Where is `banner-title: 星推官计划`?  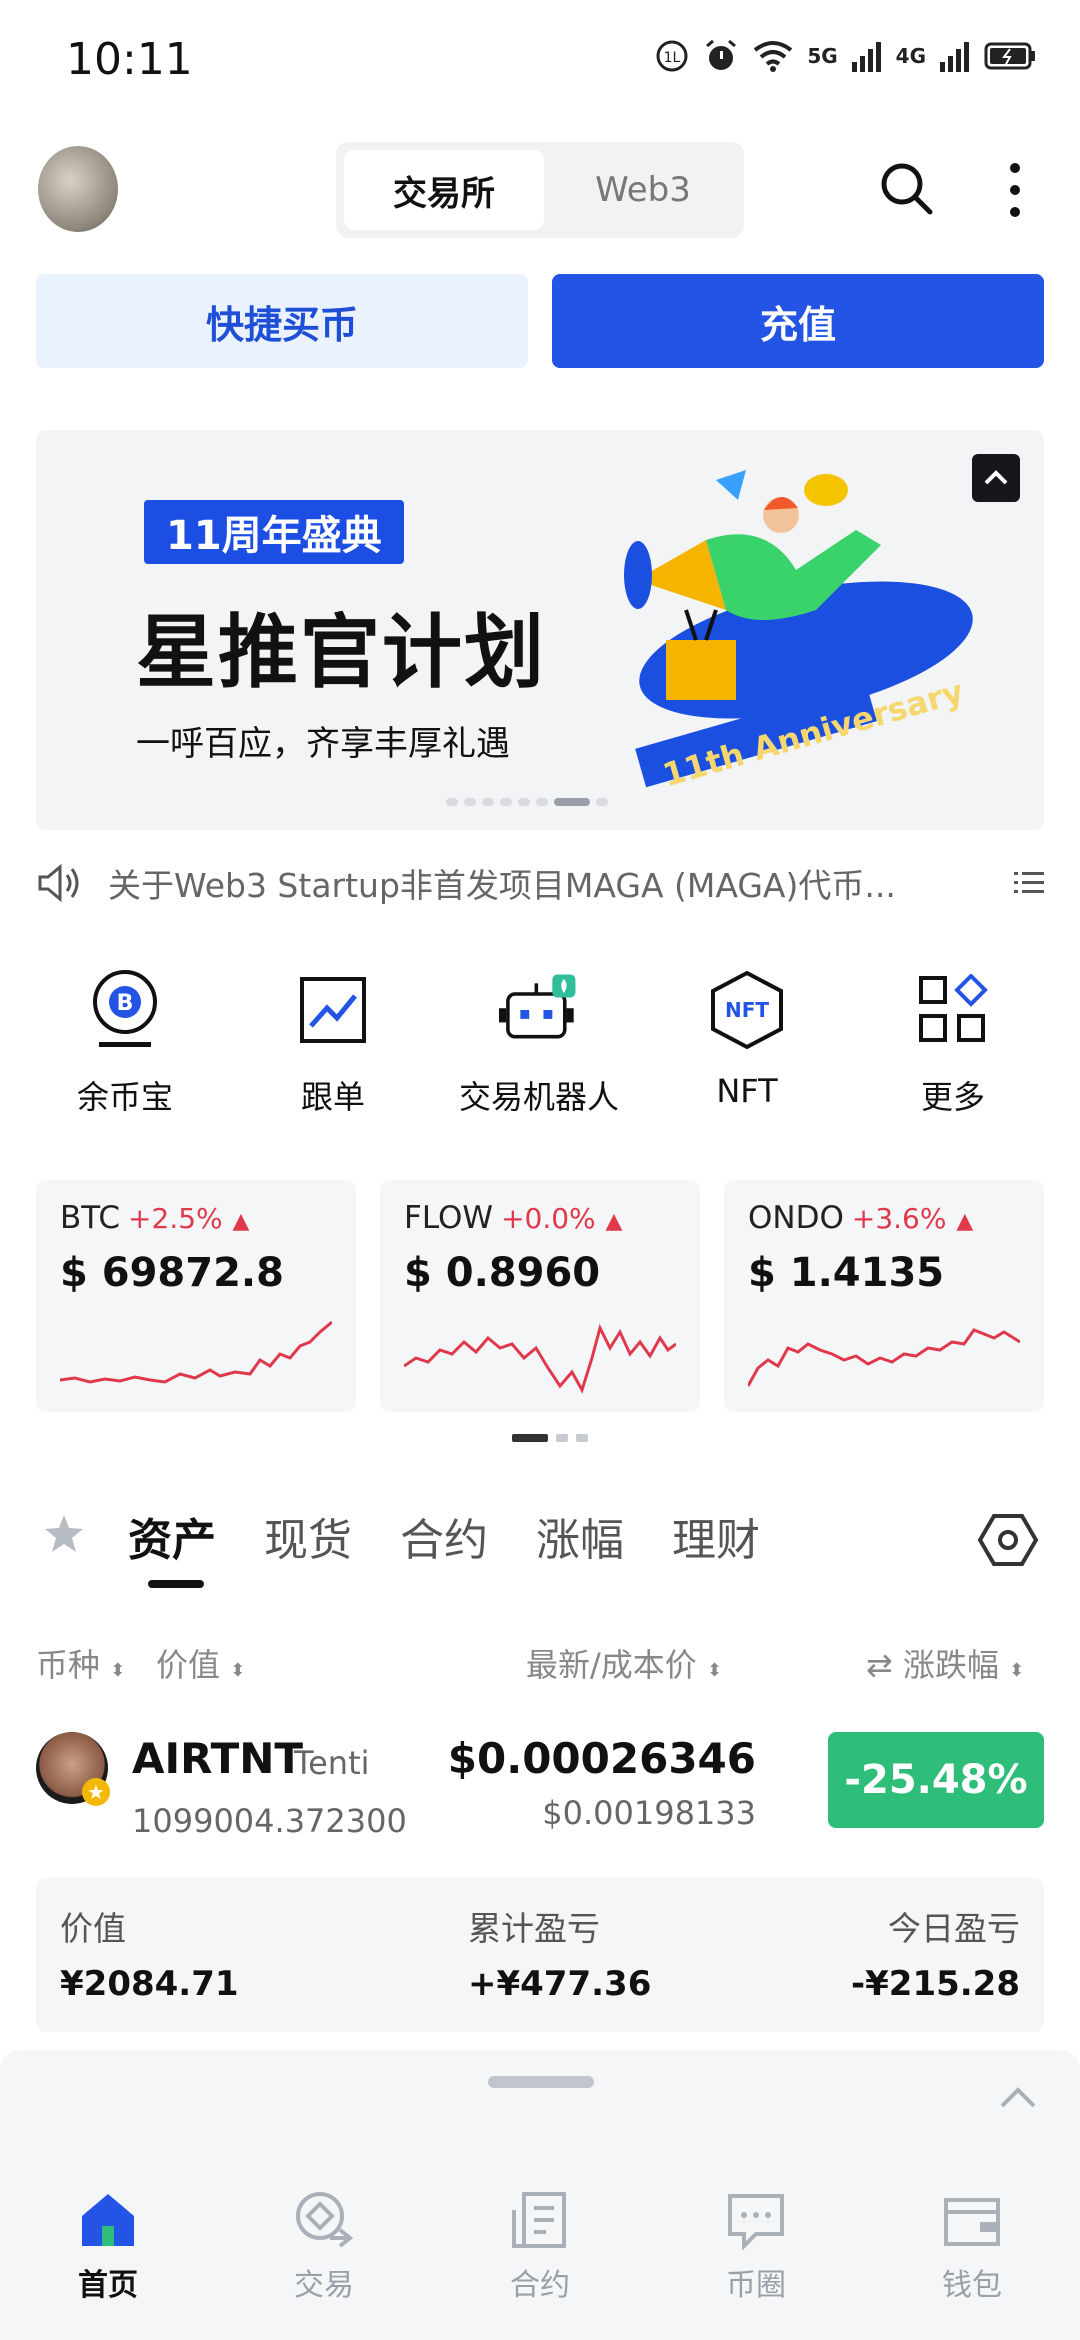 banner-title: 星推官计划 is located at coordinates (341, 652).